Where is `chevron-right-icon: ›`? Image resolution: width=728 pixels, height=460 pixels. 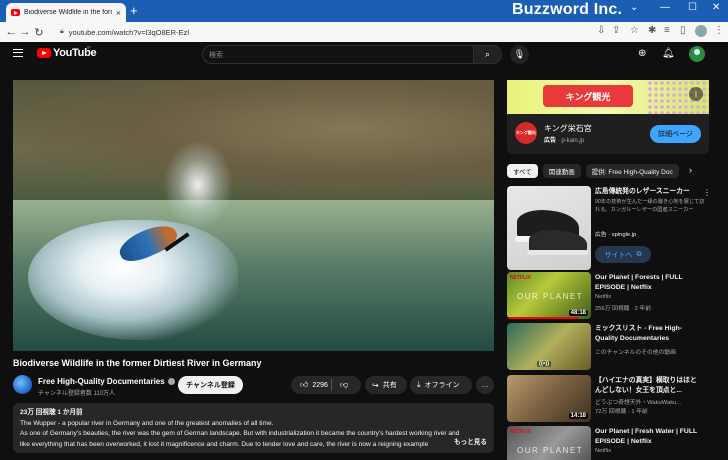 chevron-right-icon: › is located at coordinates (690, 170).